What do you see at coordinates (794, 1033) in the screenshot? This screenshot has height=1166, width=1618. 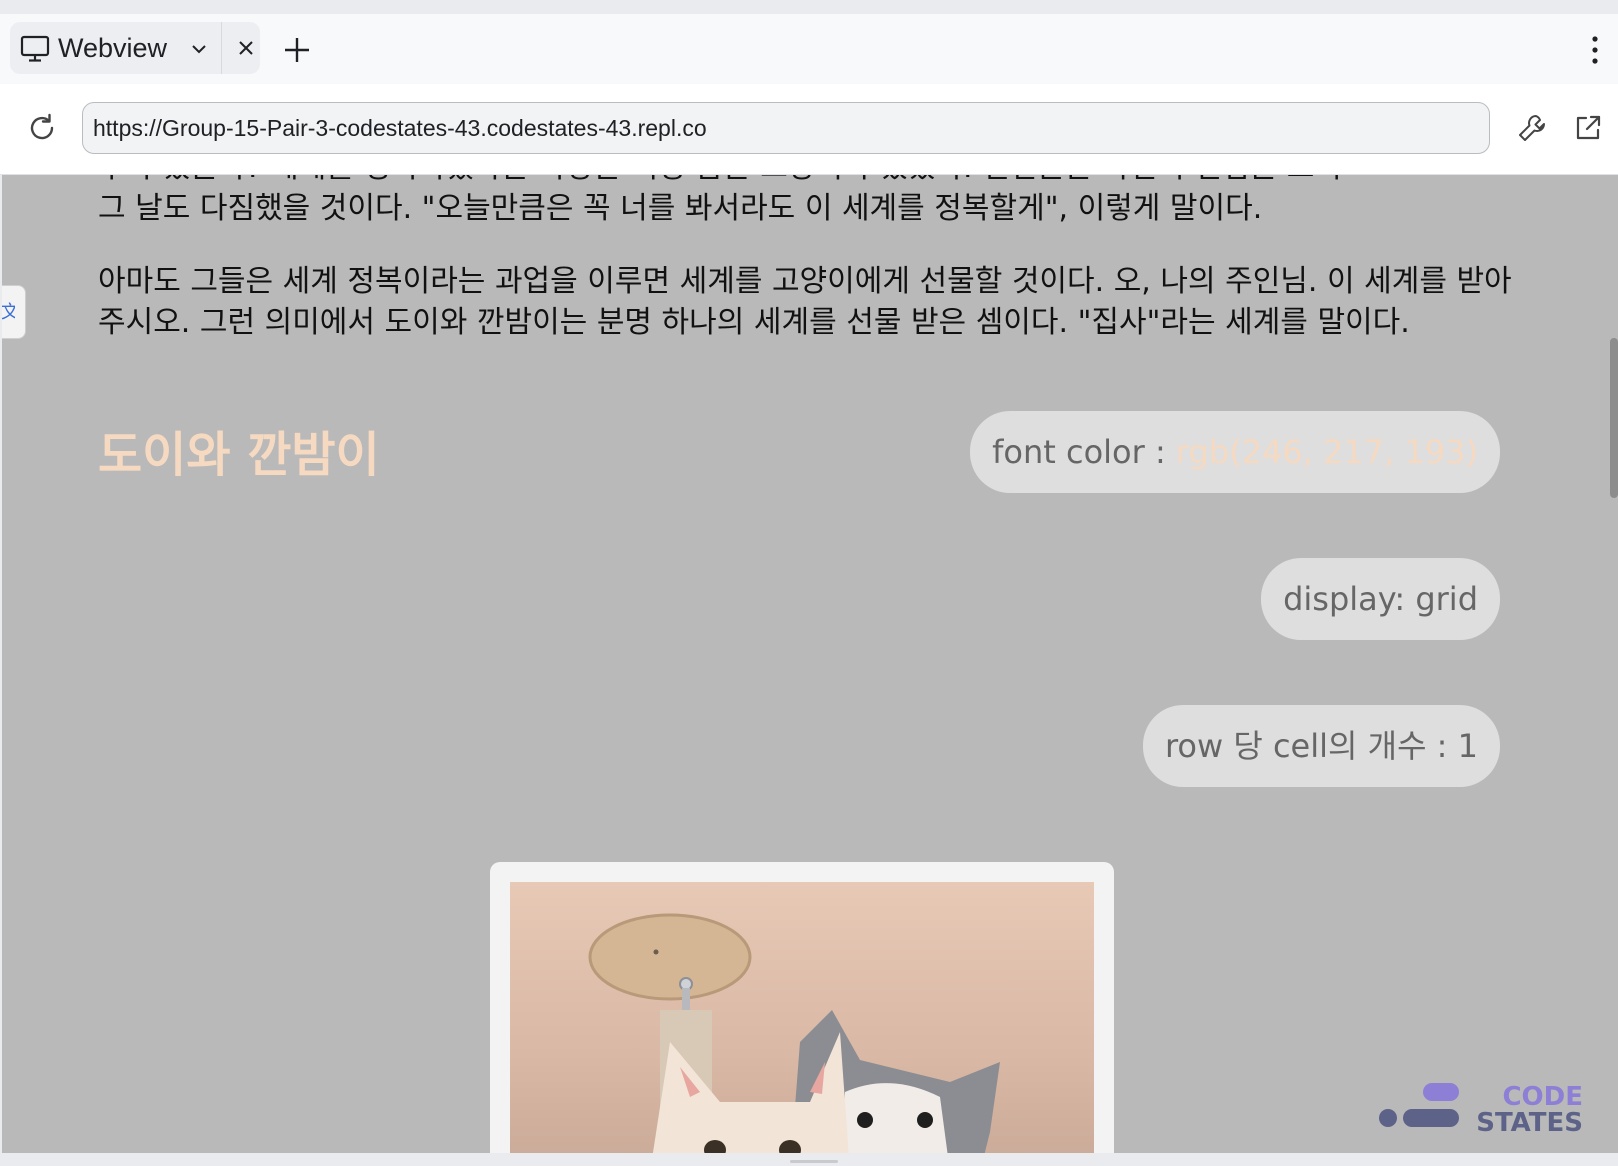 I see `cats-illustration` at bounding box center [794, 1033].